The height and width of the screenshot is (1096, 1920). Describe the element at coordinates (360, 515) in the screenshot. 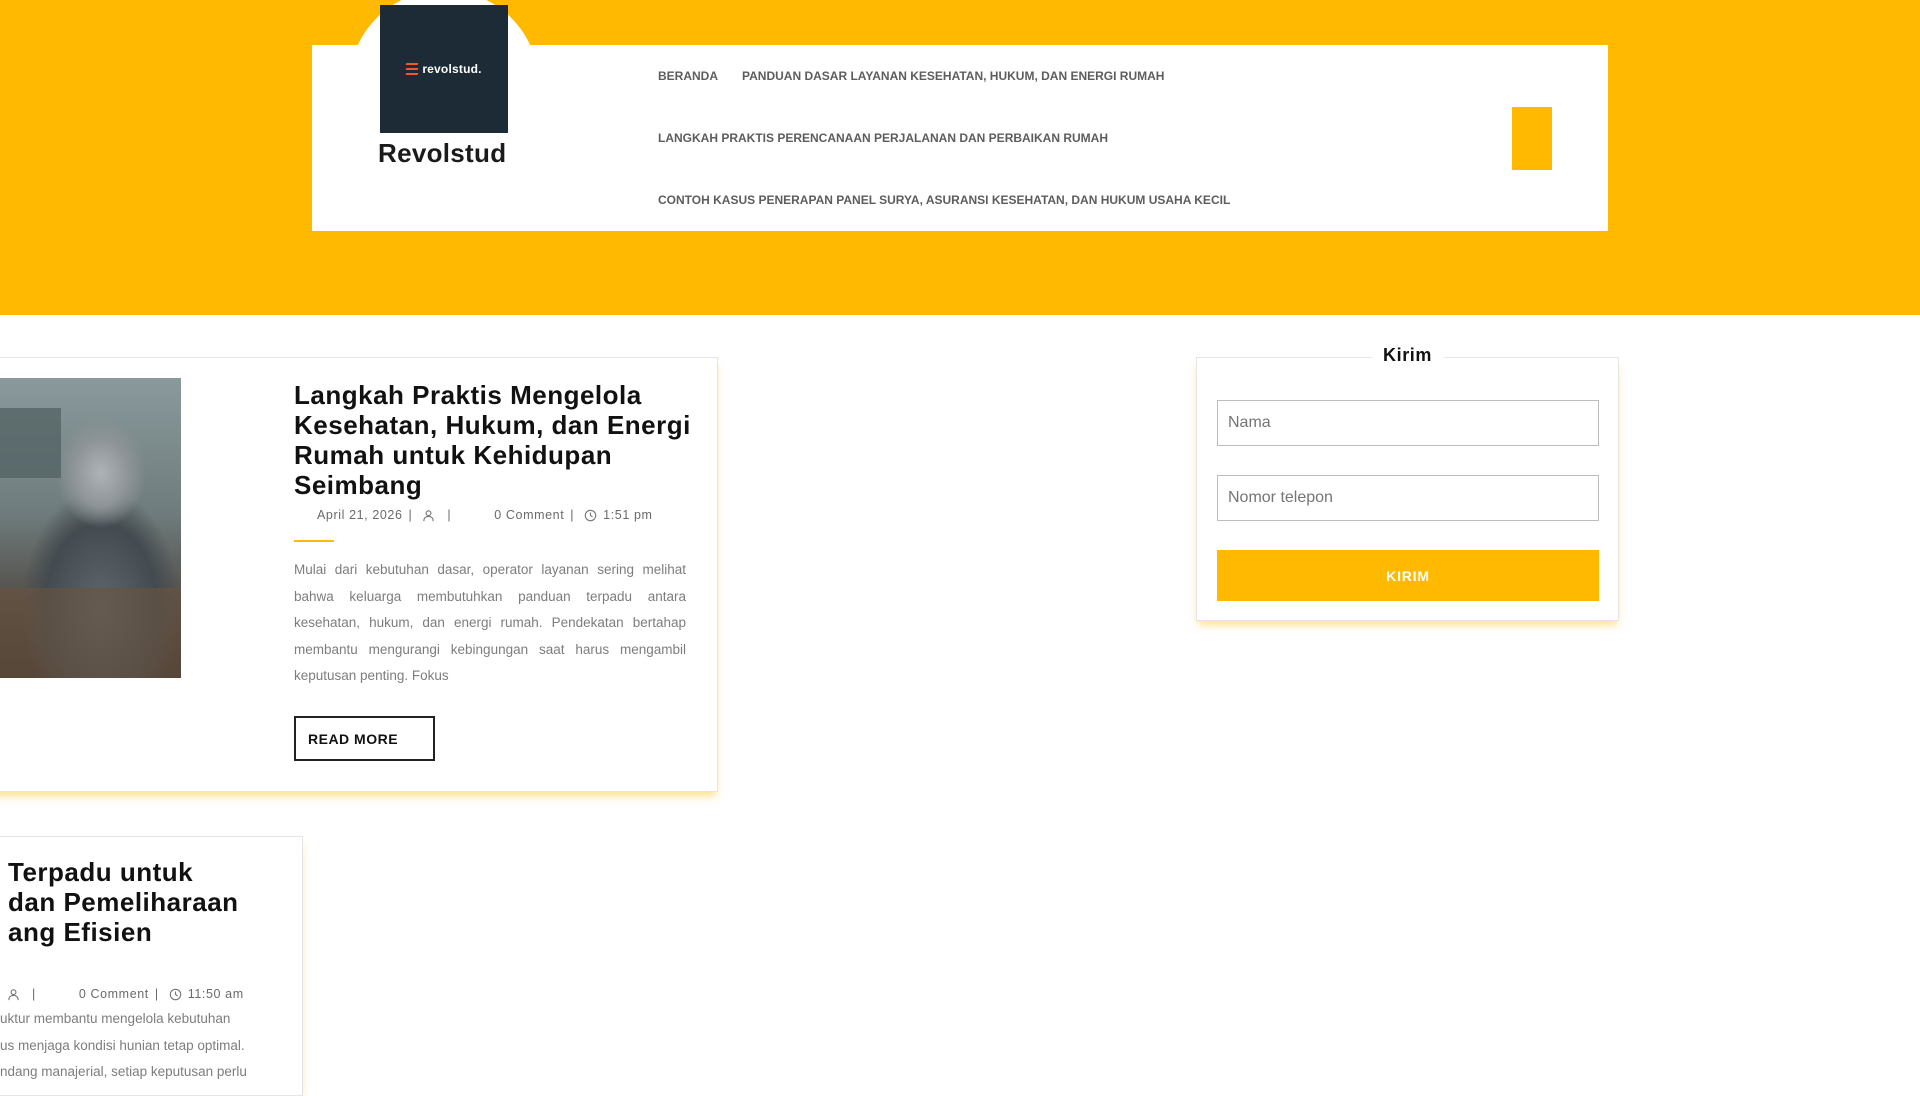

I see `post-date: April 21, 2026` at that location.